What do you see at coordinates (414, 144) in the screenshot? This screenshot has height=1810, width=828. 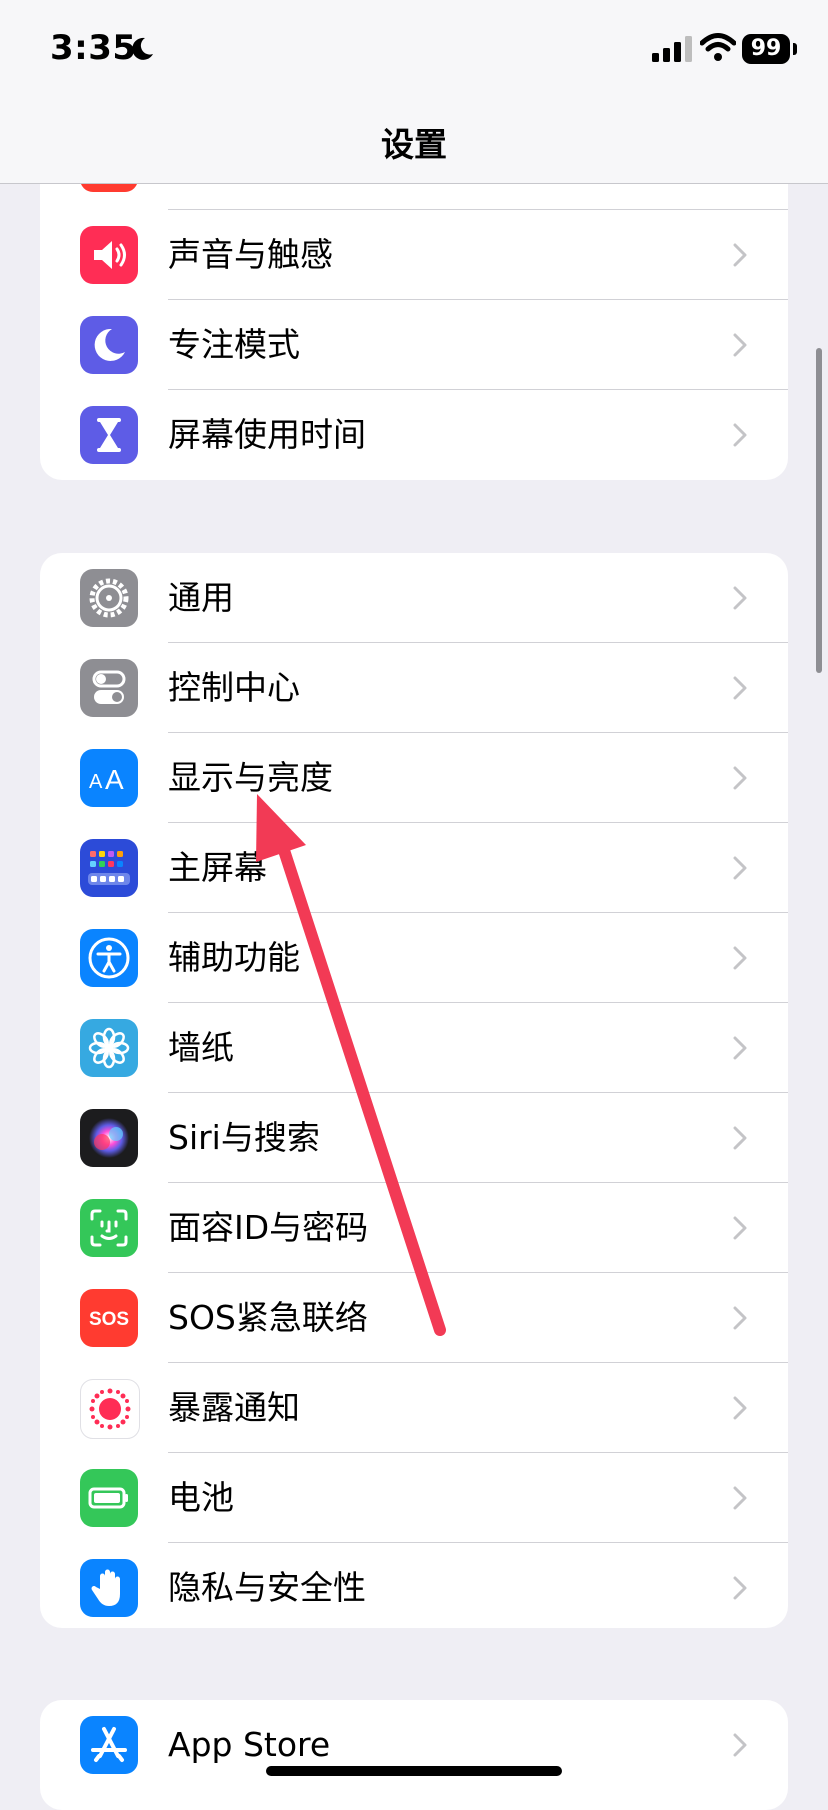 I see `page-title: 设置` at bounding box center [414, 144].